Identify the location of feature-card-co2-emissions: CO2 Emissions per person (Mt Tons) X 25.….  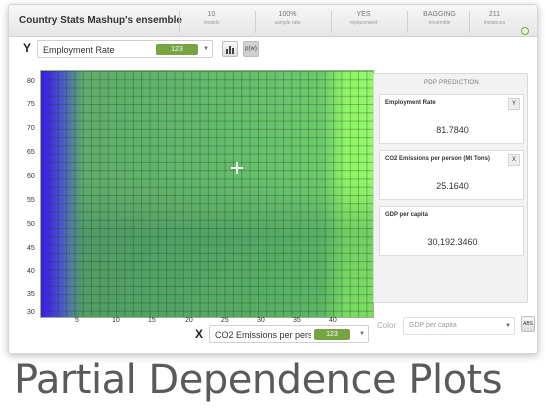
(451, 175).